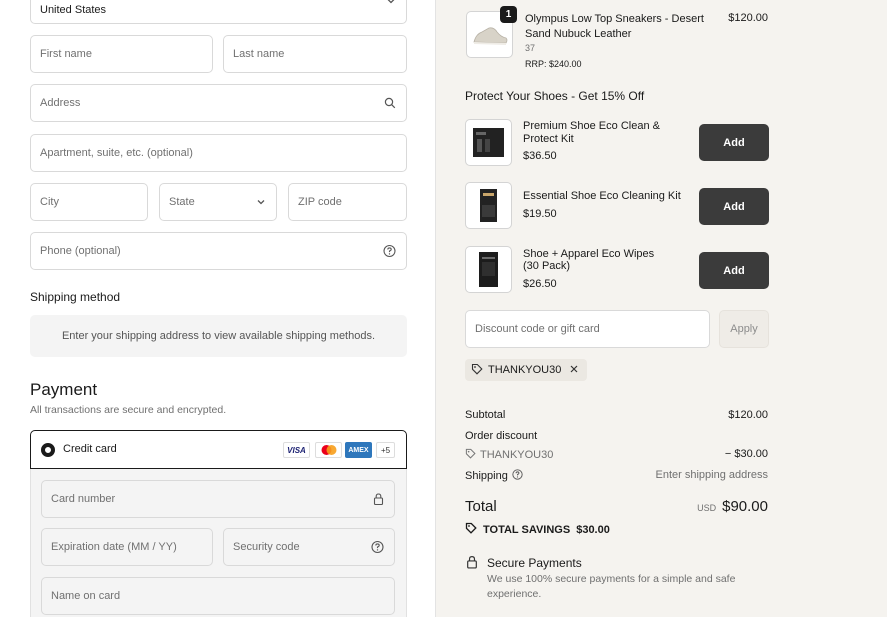 This screenshot has height=617, width=887. What do you see at coordinates (218, 251) in the screenshot?
I see `phone-field: Phone (optional)` at bounding box center [218, 251].